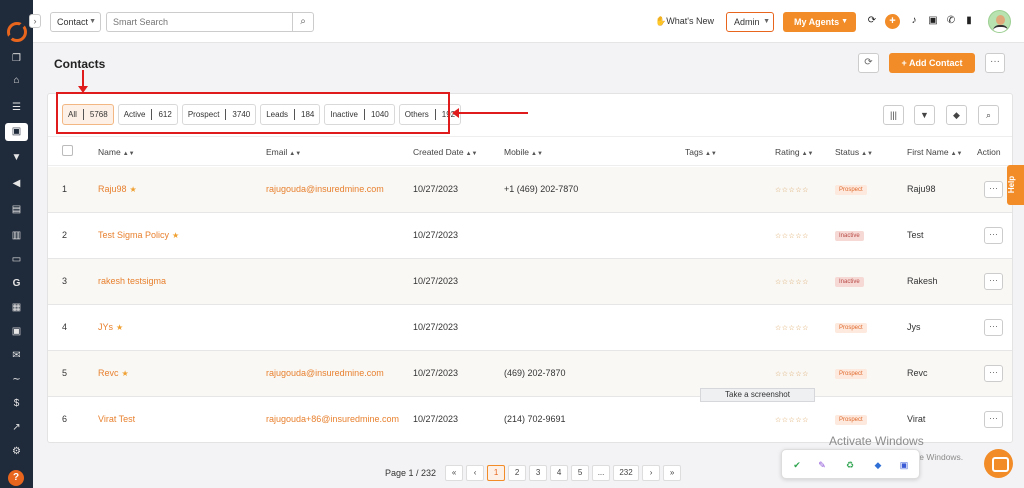 The height and width of the screenshot is (488, 1024). Describe the element at coordinates (995, 63) in the screenshot. I see `more-options-button: ···` at that location.